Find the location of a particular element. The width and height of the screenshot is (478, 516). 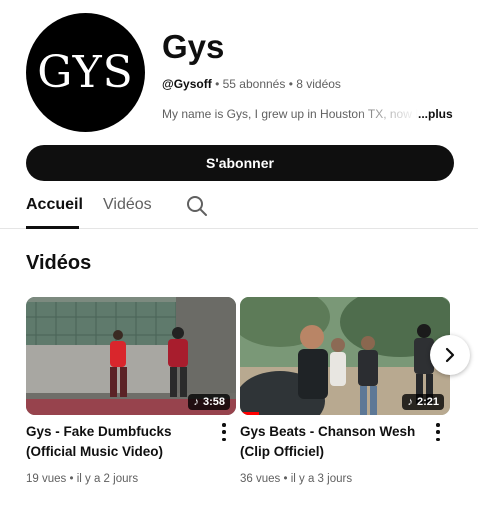

channel-avatar: GYS is located at coordinates (85, 72).